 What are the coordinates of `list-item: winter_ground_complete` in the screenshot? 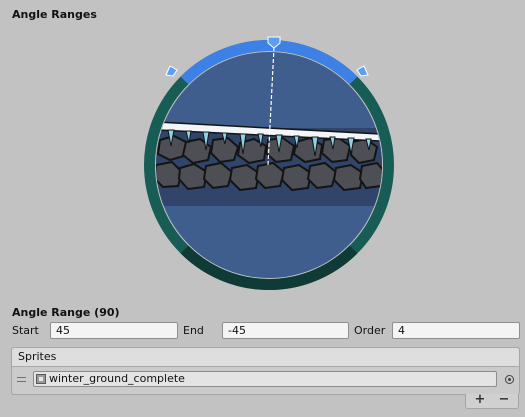 It's located at (265, 381).